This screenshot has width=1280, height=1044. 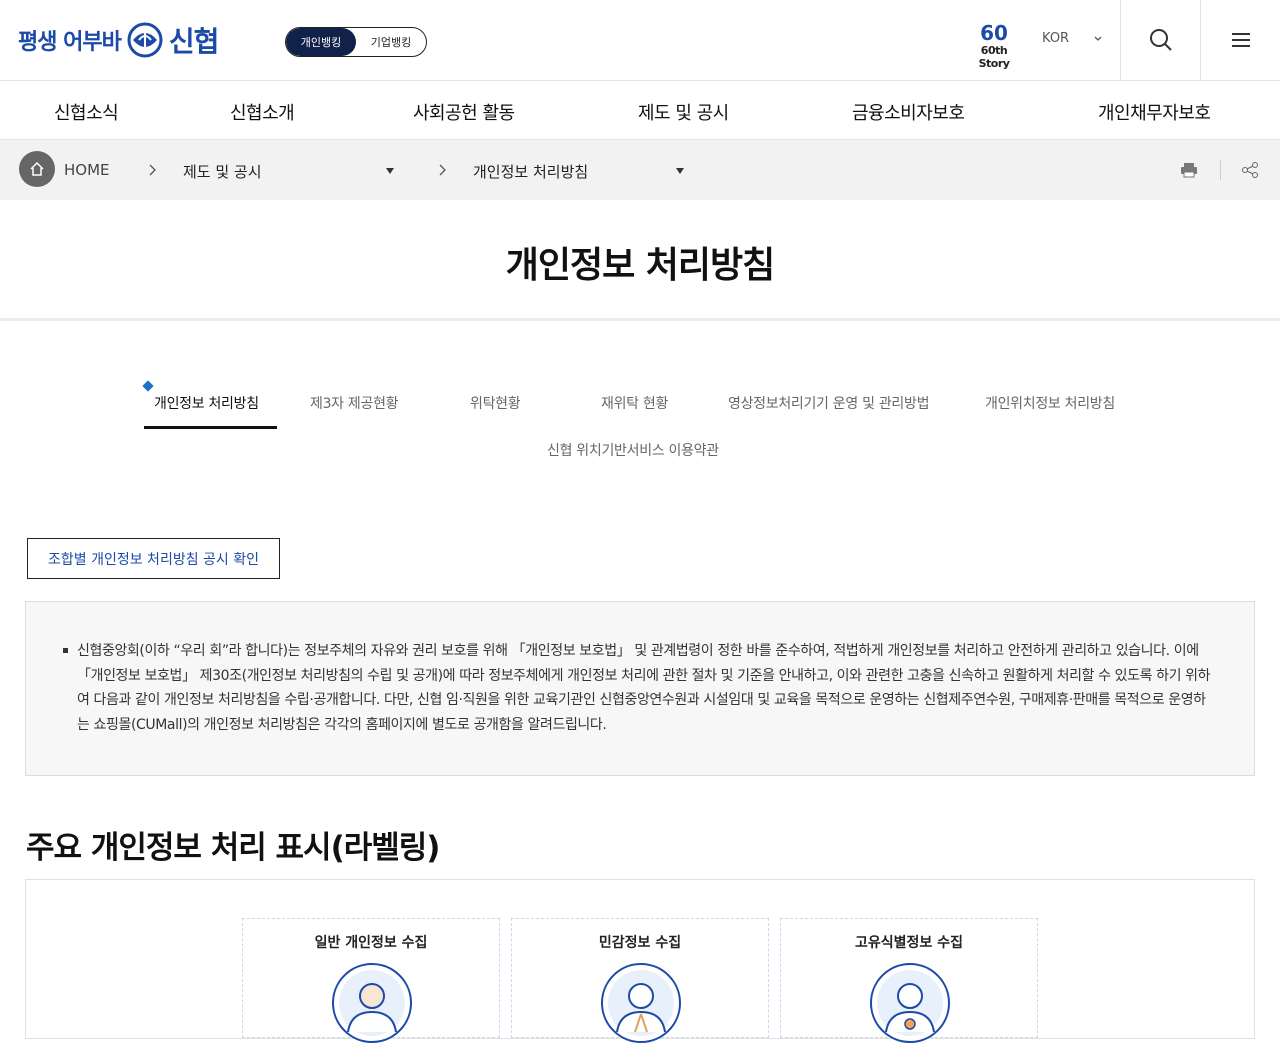 What do you see at coordinates (634, 403) in the screenshot?
I see `tab-sub-outsourcing: 재위탁 현황` at bounding box center [634, 403].